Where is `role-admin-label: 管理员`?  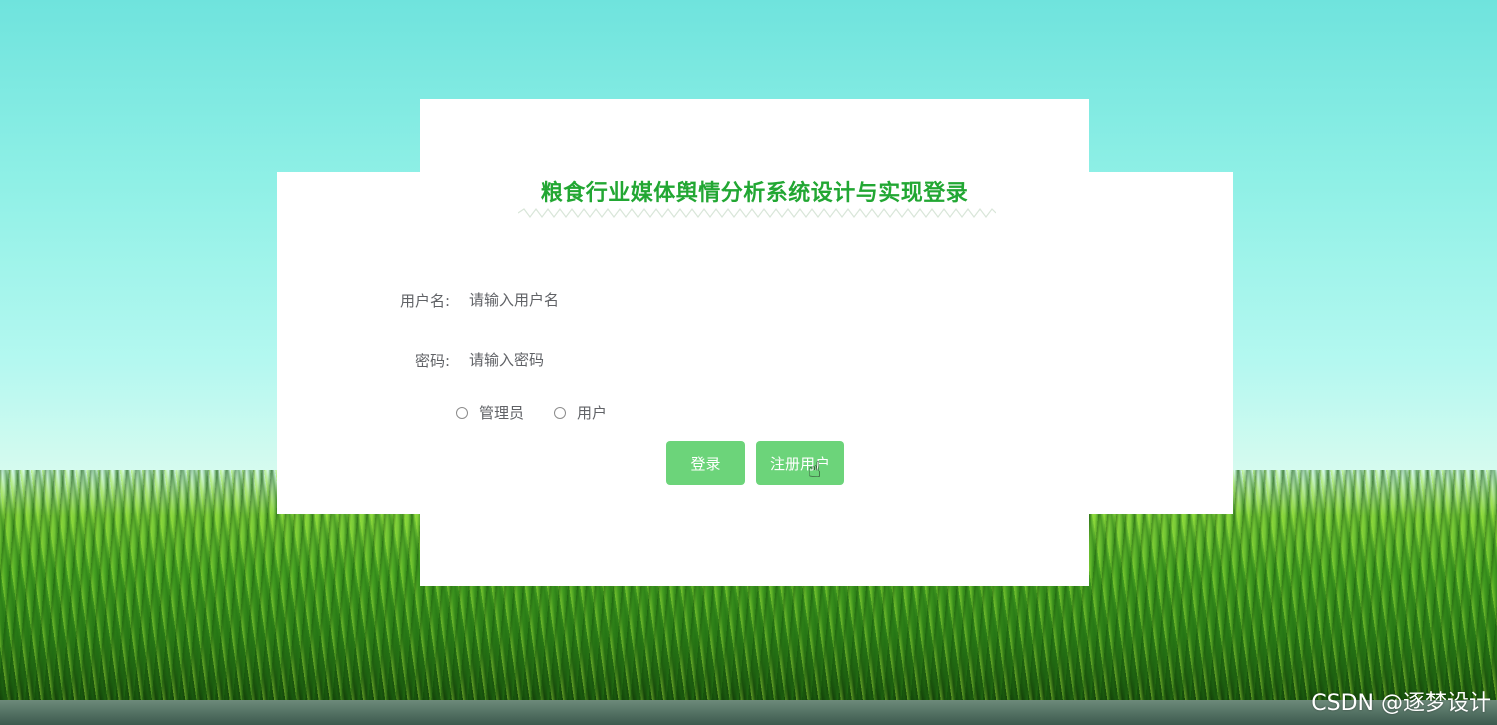
role-admin-label: 管理员 is located at coordinates (502, 413).